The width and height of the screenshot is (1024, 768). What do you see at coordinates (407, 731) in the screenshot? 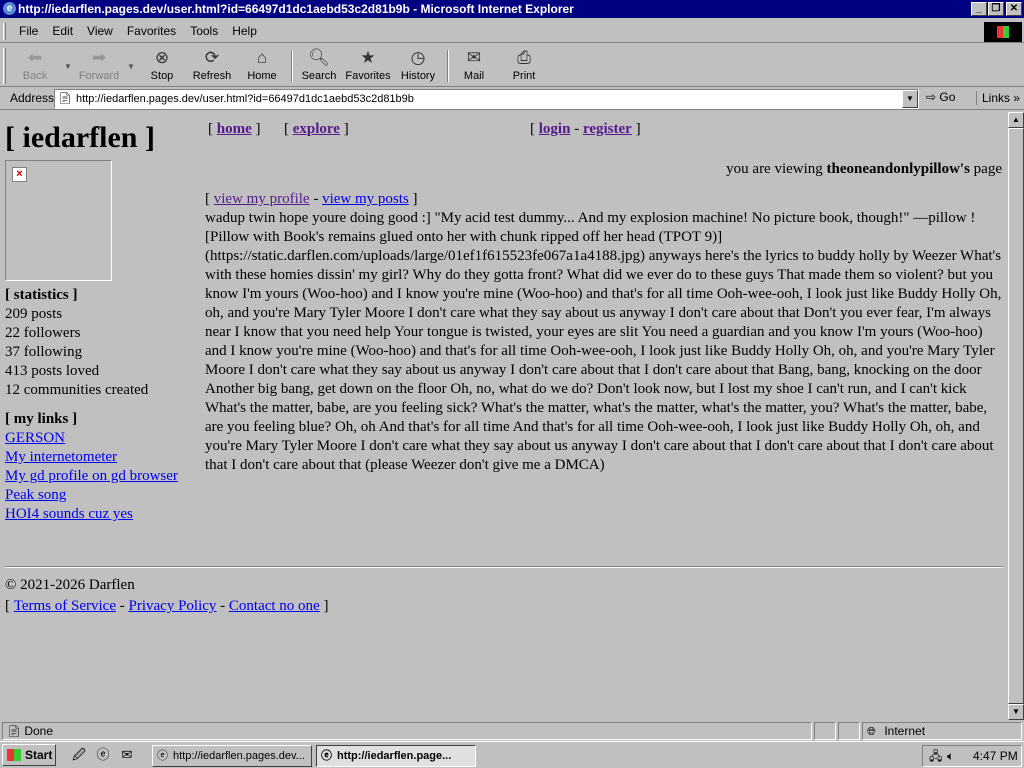
I see `status-text-panel: 📄︎ Done` at bounding box center [407, 731].